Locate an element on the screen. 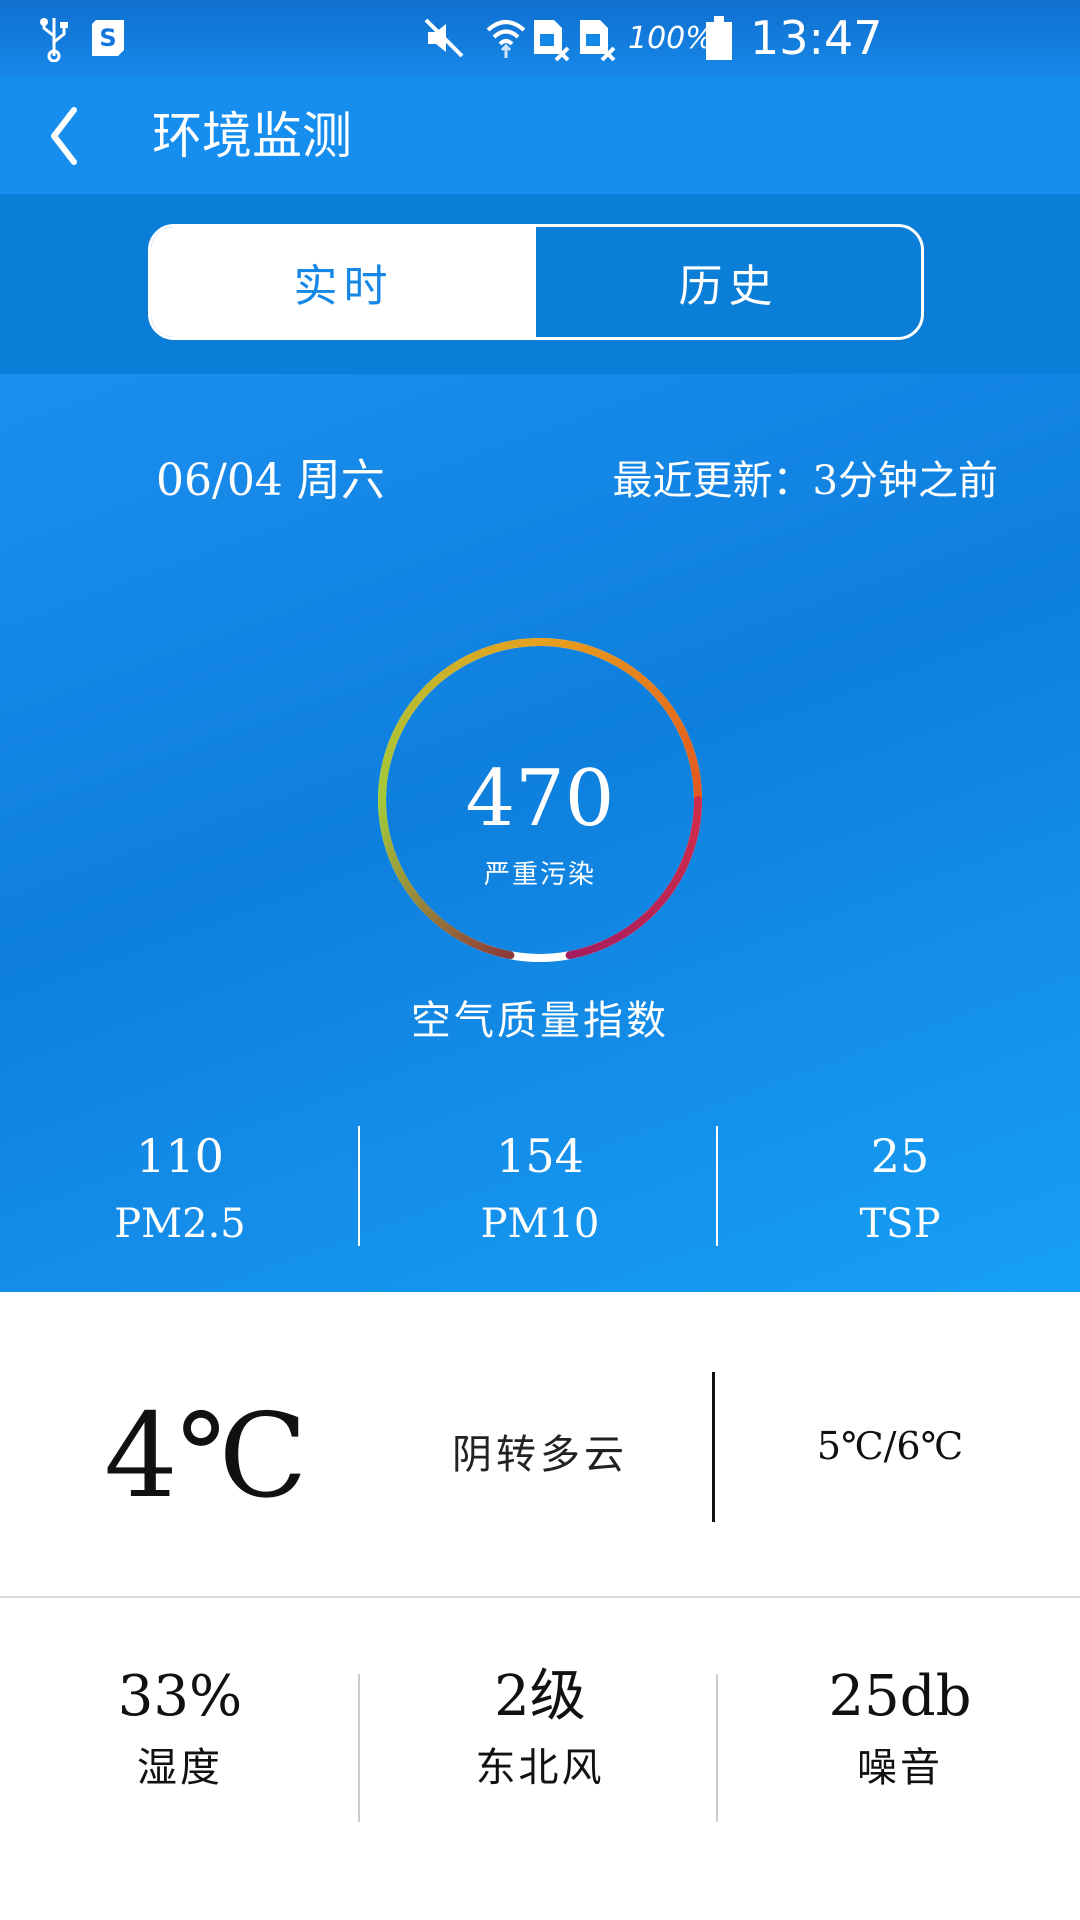  humidity-cell: 33% 湿度 is located at coordinates (180, 1750).